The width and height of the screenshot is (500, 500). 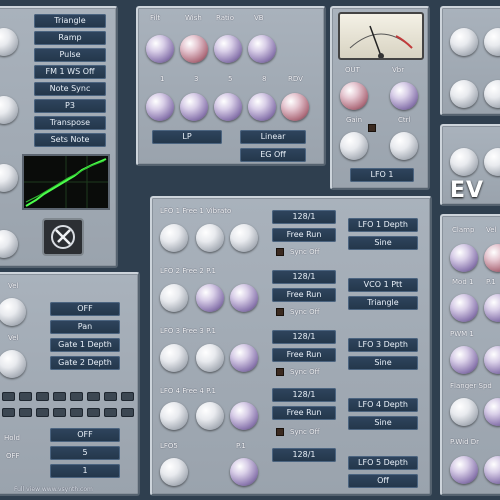 I want to click on output-knob, so click(x=354, y=96).